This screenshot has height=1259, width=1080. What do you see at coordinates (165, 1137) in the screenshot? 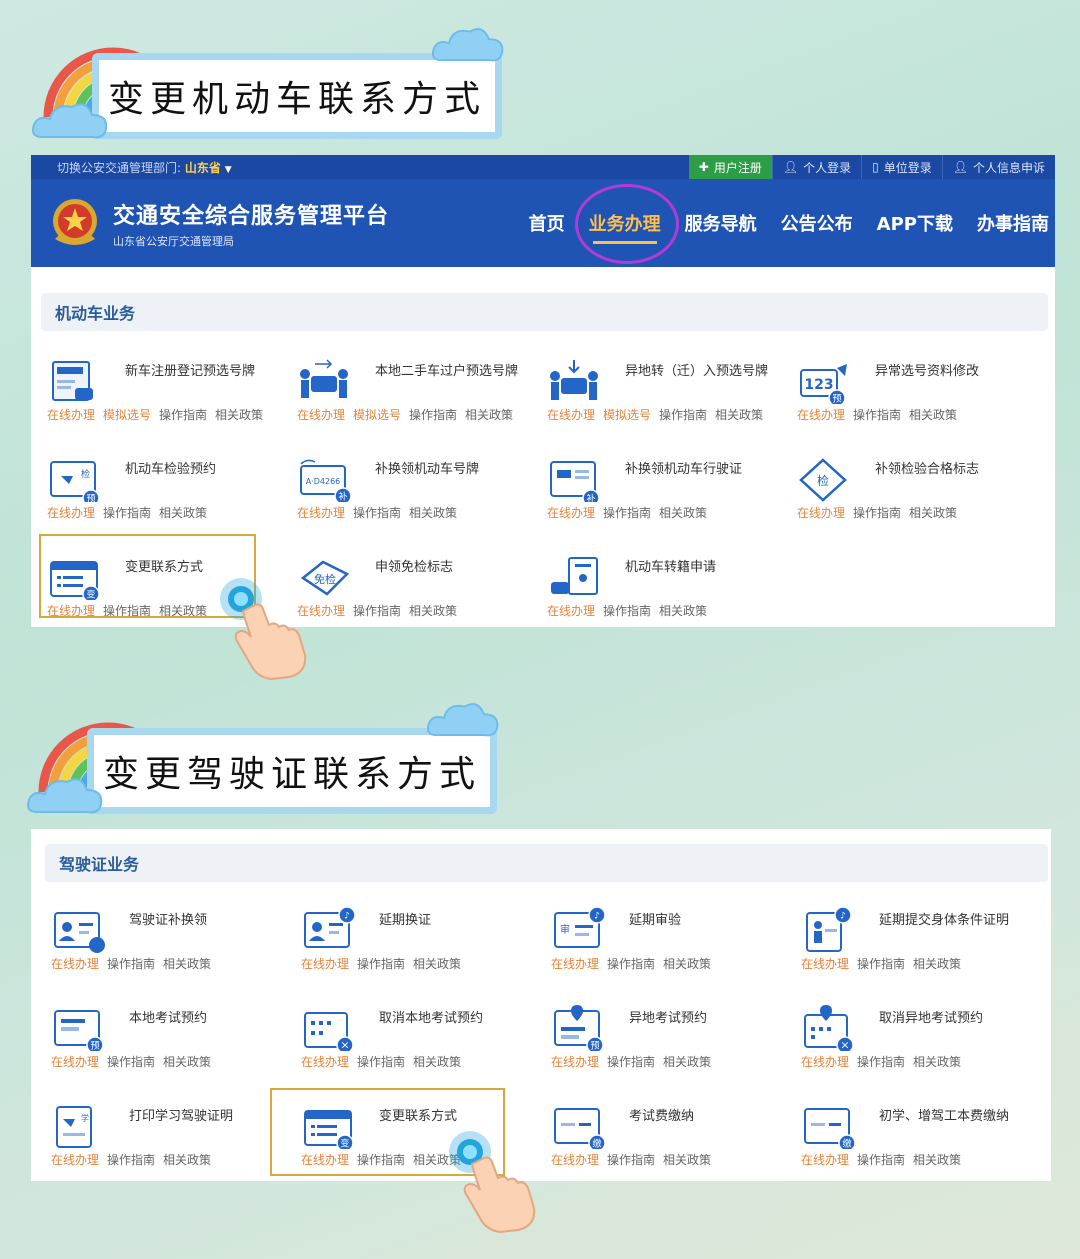
I see `service-item: 学 打印学习驾驶证明 在线办理 操作指南 相关政策` at bounding box center [165, 1137].